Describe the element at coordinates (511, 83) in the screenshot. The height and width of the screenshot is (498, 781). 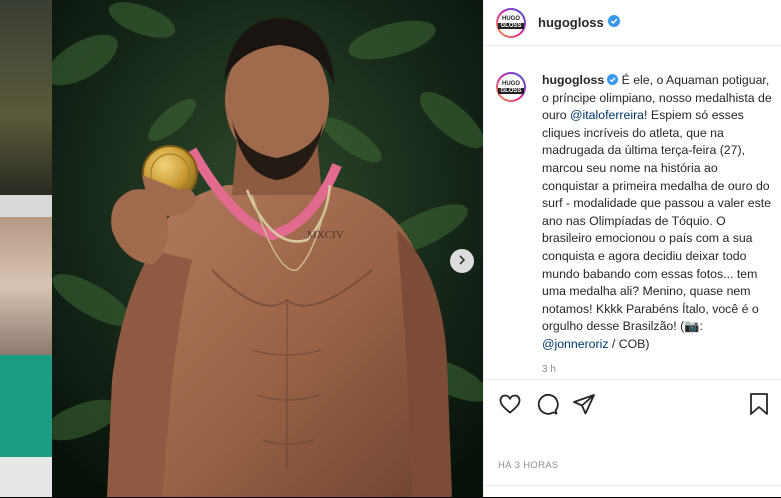
I see `caption-avatar-text-top: HUGO` at that location.